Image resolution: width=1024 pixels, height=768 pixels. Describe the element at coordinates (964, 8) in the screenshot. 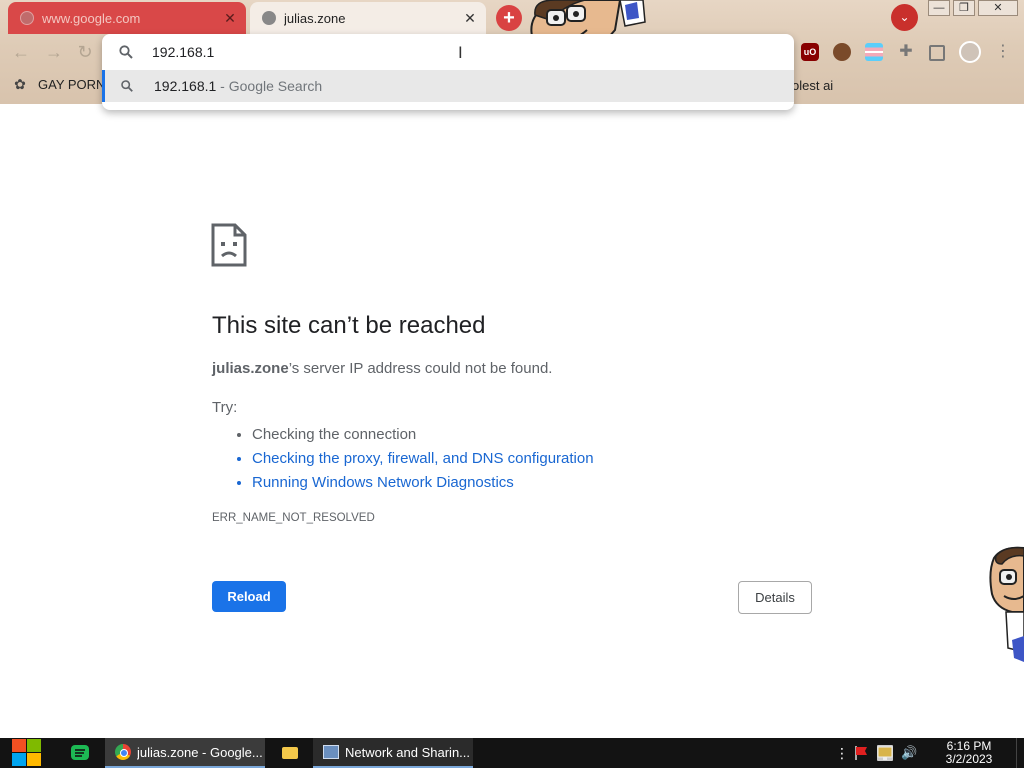

I see `restore-button: ❐` at that location.